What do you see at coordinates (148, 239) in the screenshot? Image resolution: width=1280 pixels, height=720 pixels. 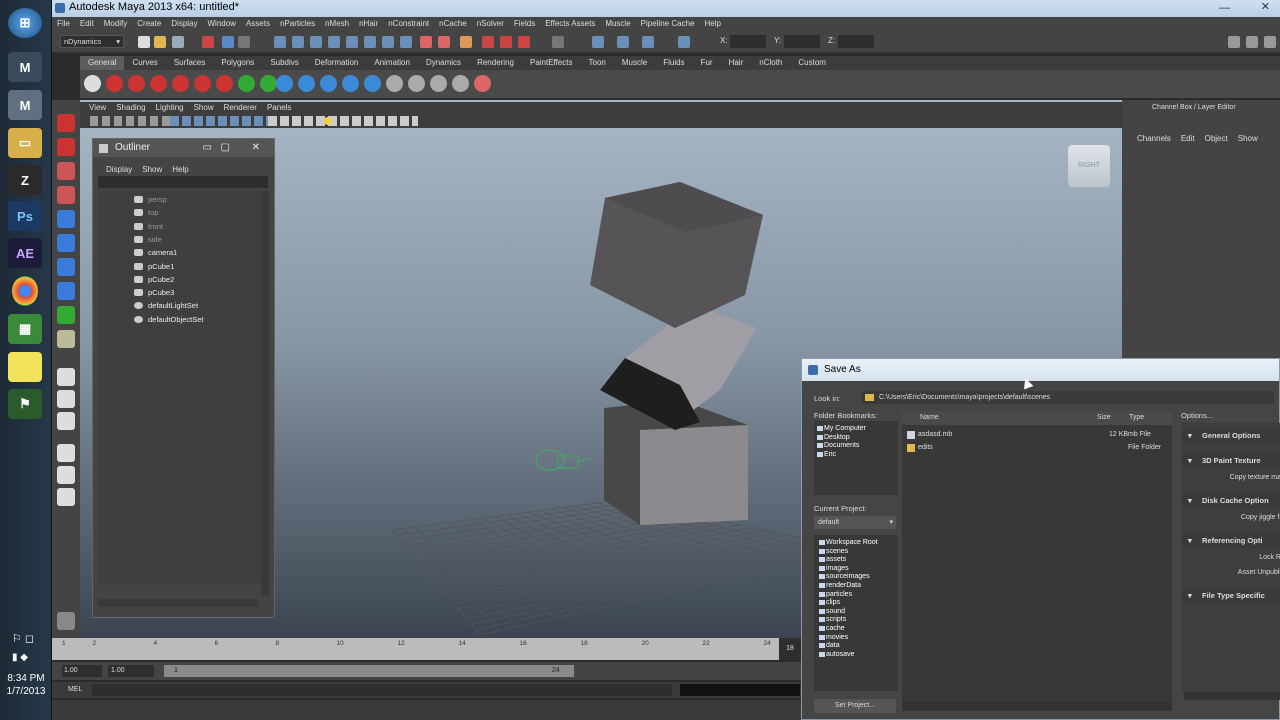 I see `outliner-item: side` at bounding box center [148, 239].